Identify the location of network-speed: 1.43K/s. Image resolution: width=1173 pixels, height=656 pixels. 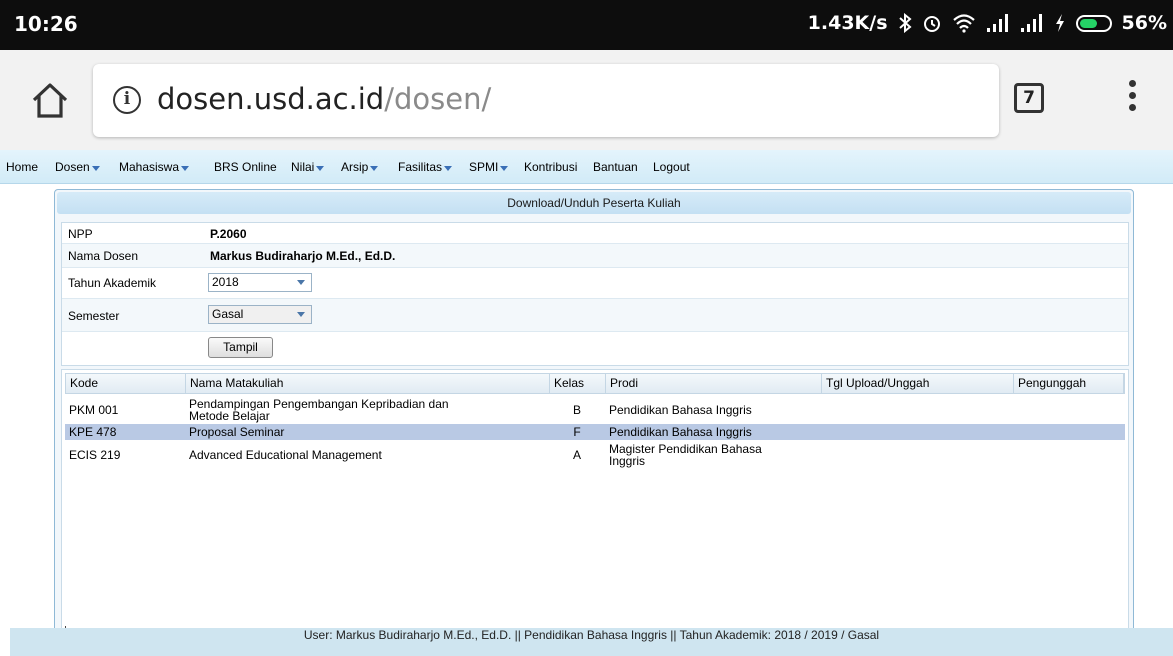
(847, 23).